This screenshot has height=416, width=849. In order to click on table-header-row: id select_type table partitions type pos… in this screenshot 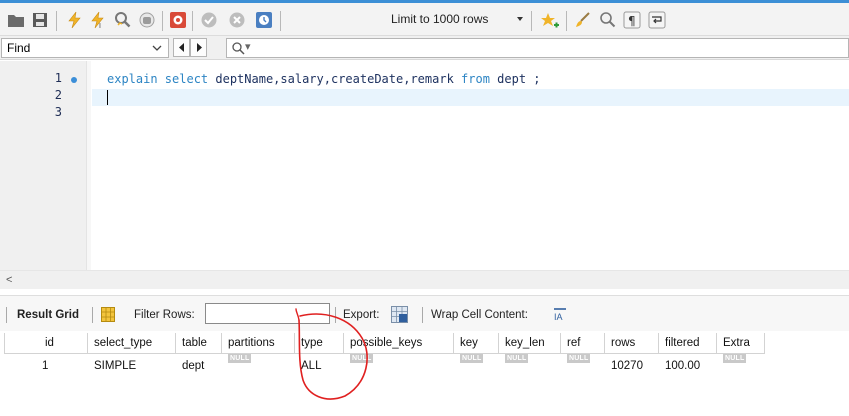, I will do `click(384, 343)`.